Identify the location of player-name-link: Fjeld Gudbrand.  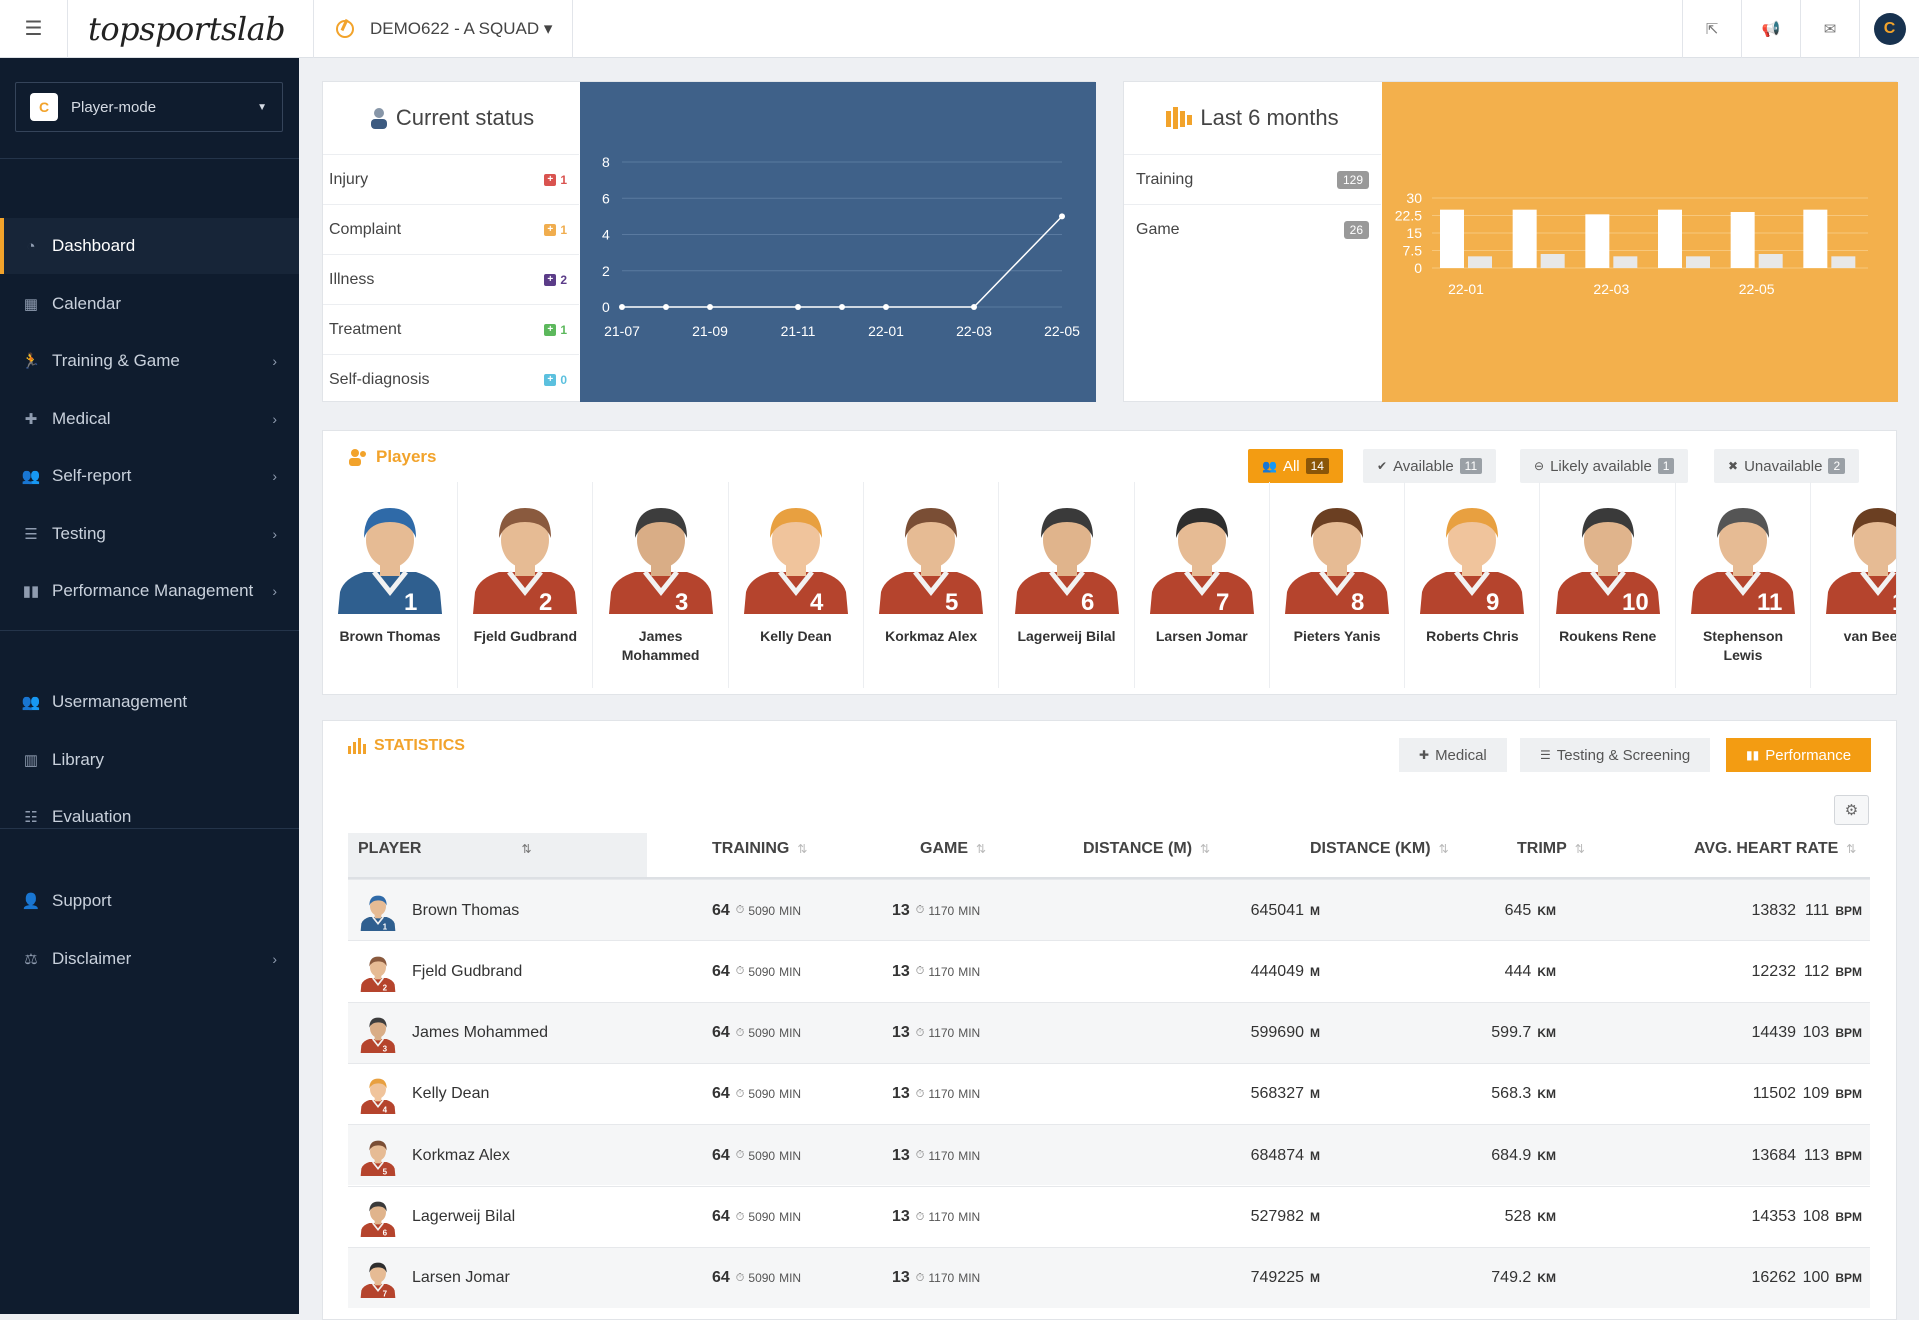
(467, 972).